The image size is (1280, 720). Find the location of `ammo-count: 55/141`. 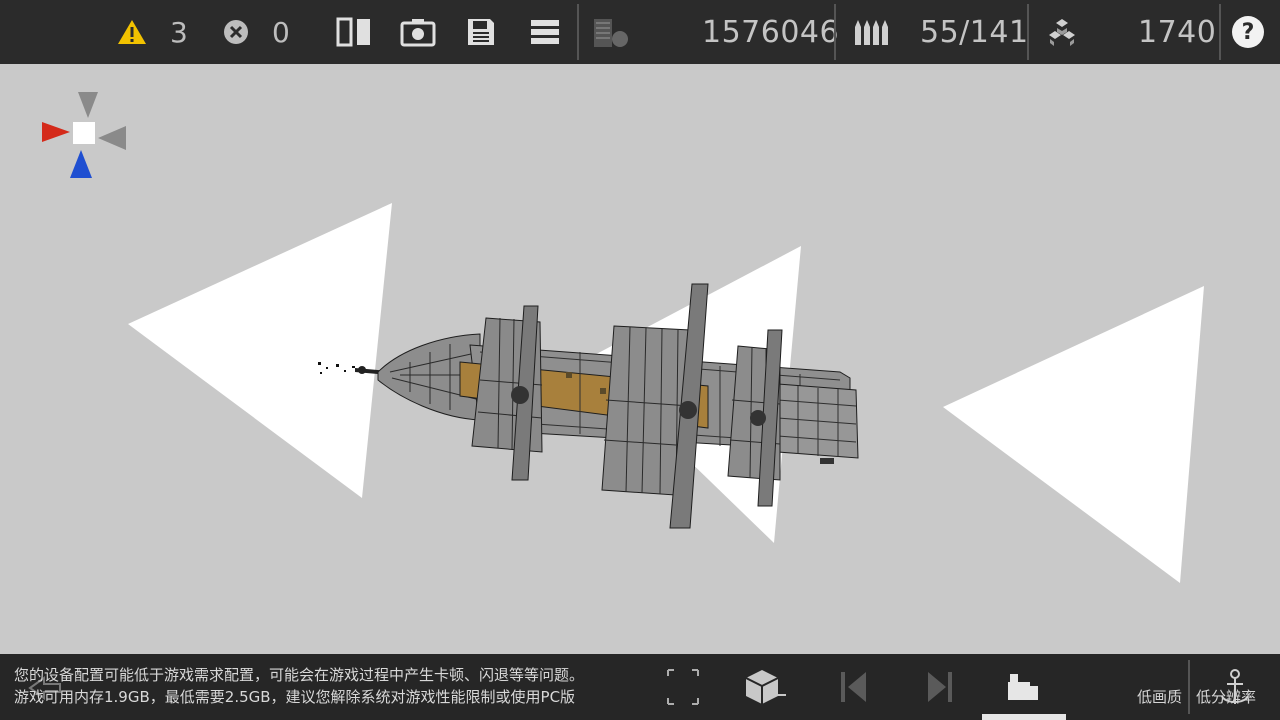

ammo-count: 55/141 is located at coordinates (974, 32).